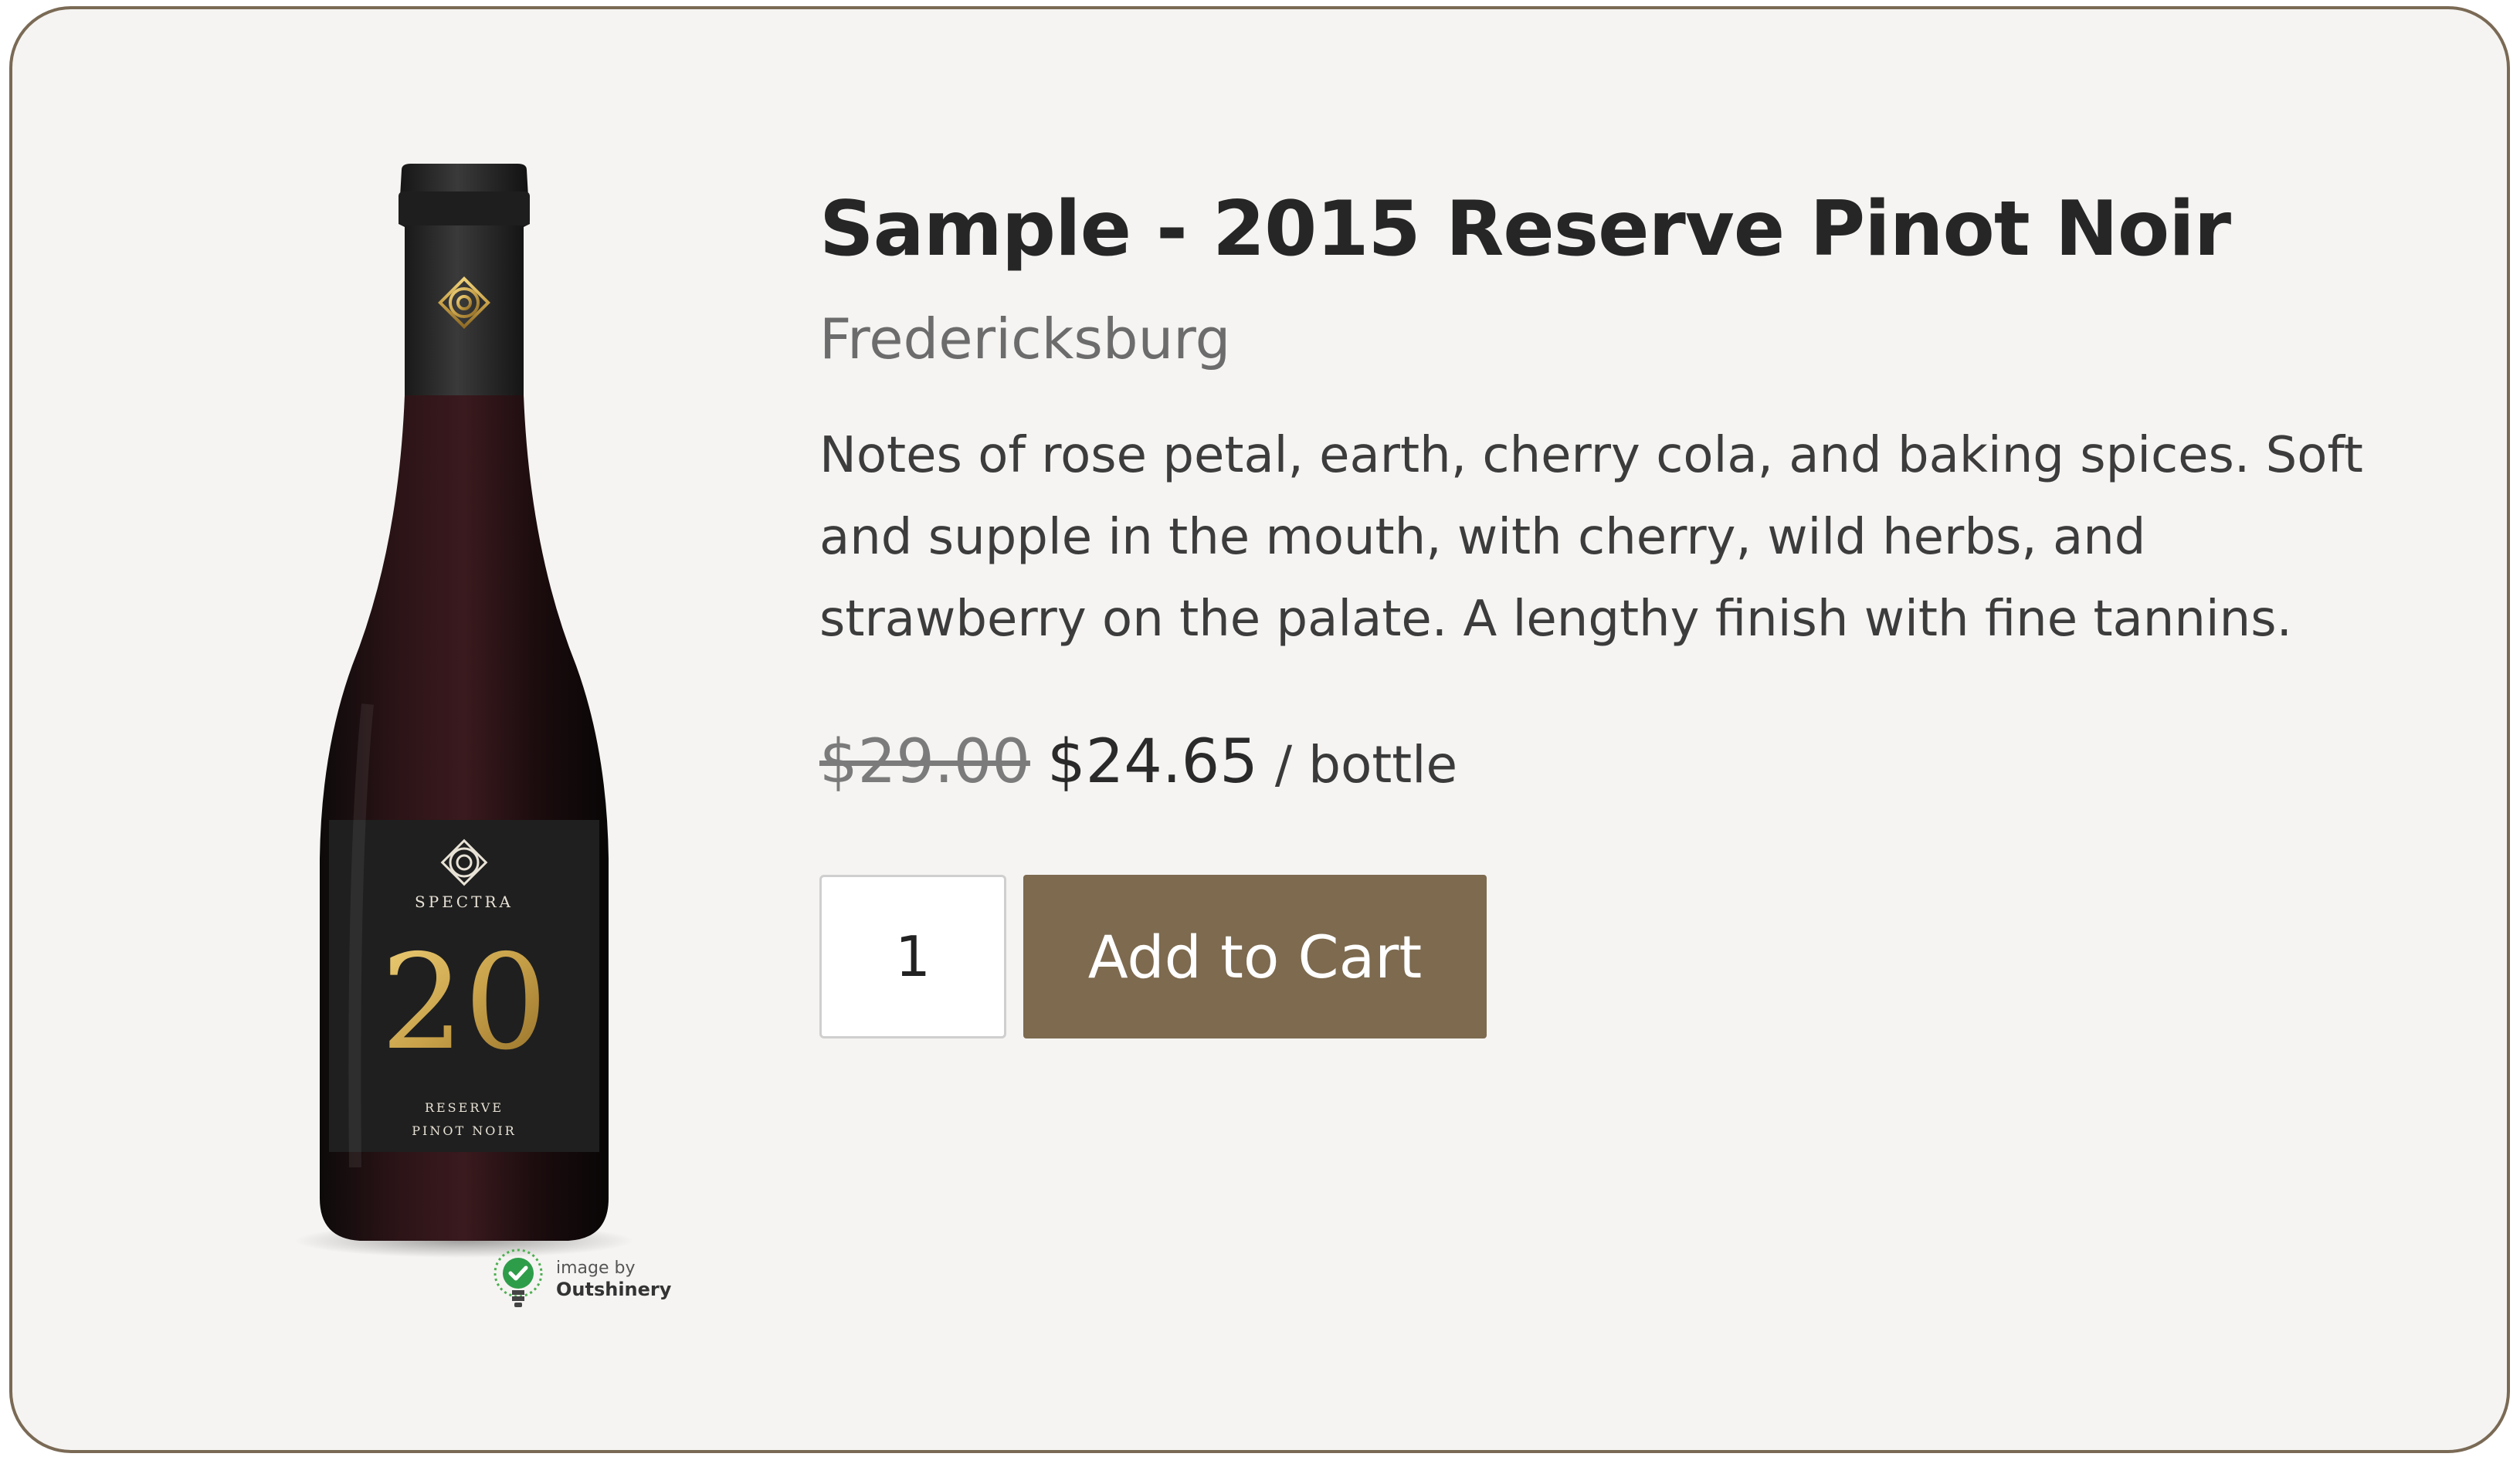 This screenshot has width=2520, height=1467. What do you see at coordinates (596, 1269) in the screenshot?
I see `credit-caption: image by` at bounding box center [596, 1269].